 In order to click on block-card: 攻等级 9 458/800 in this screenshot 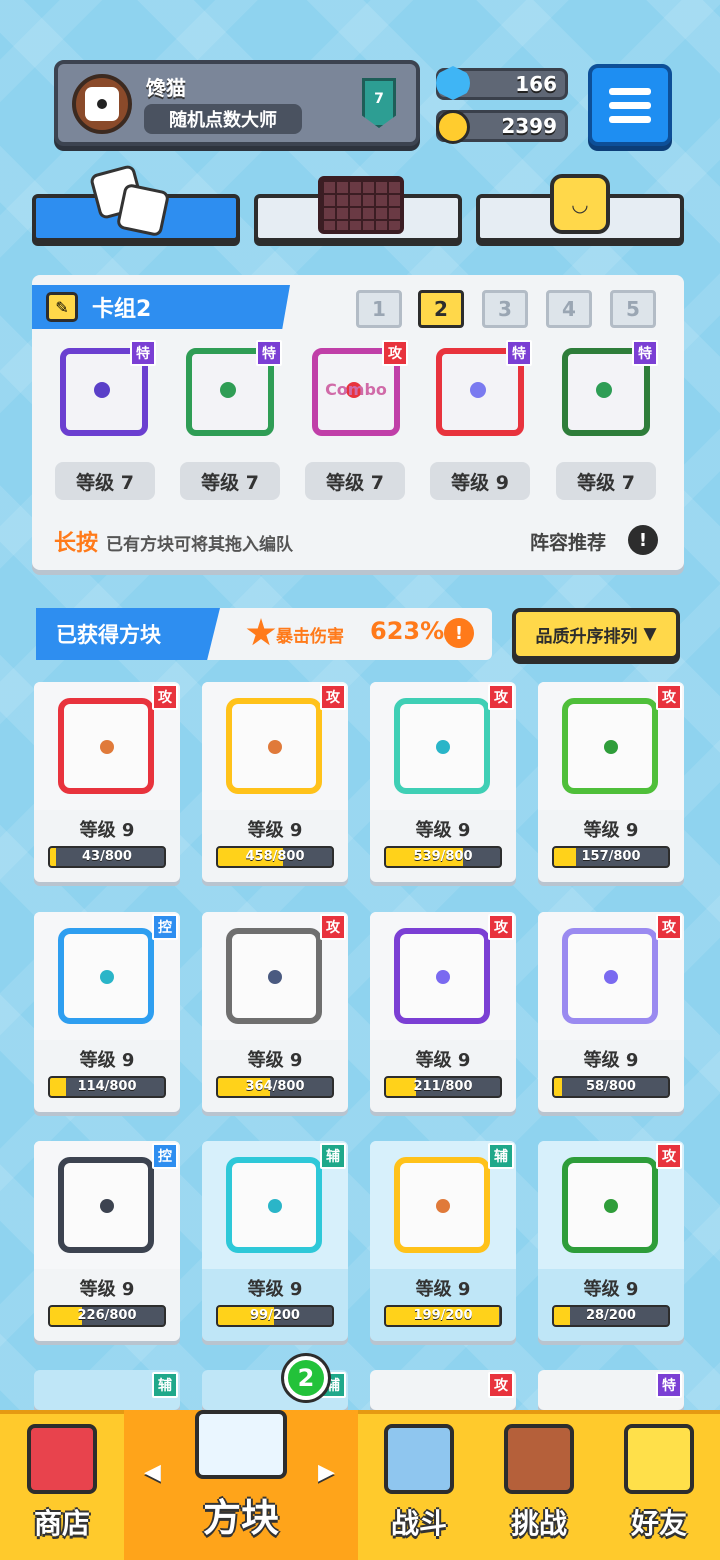, I will do `click(275, 782)`.